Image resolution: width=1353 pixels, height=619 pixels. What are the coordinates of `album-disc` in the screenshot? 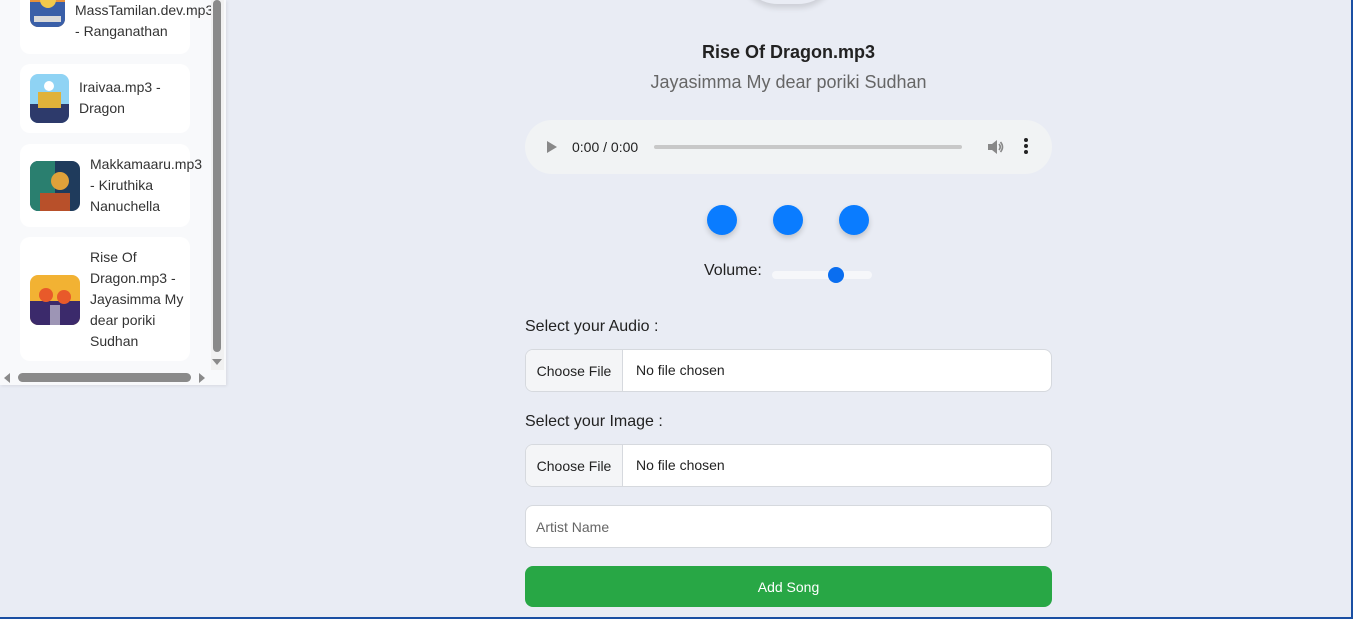 It's located at (788, 2).